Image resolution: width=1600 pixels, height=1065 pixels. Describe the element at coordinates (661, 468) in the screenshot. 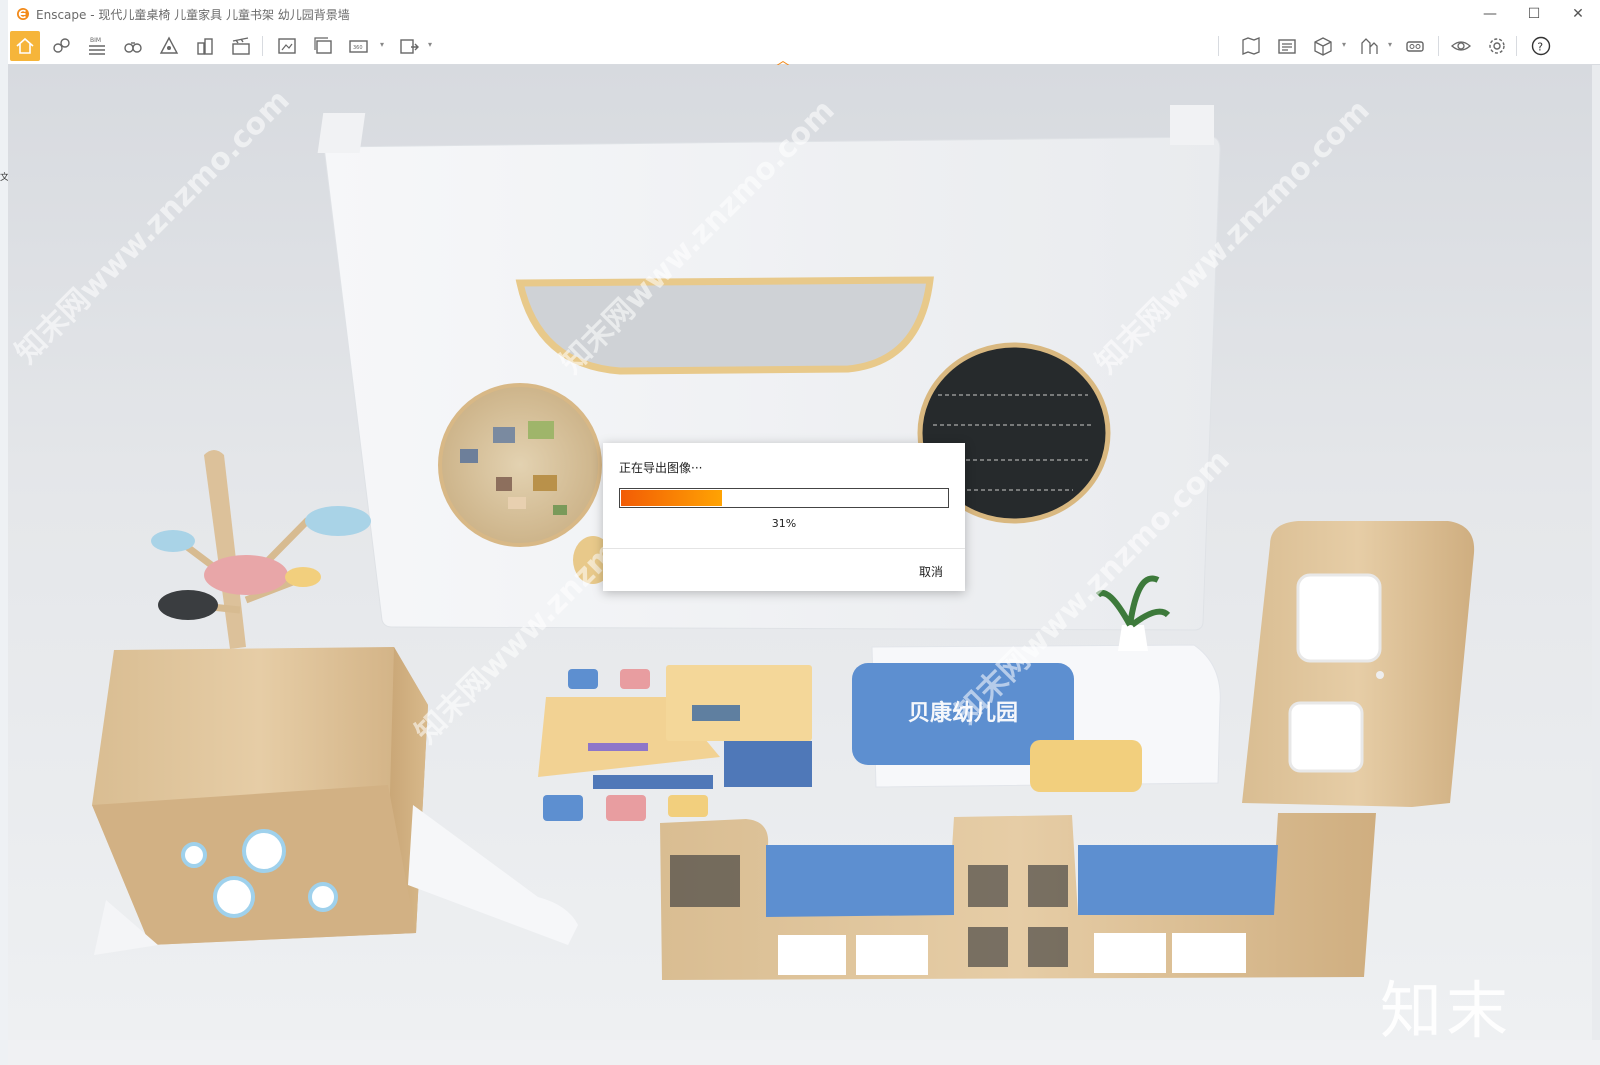

I see `dialog-title: 正在导出图像···` at that location.